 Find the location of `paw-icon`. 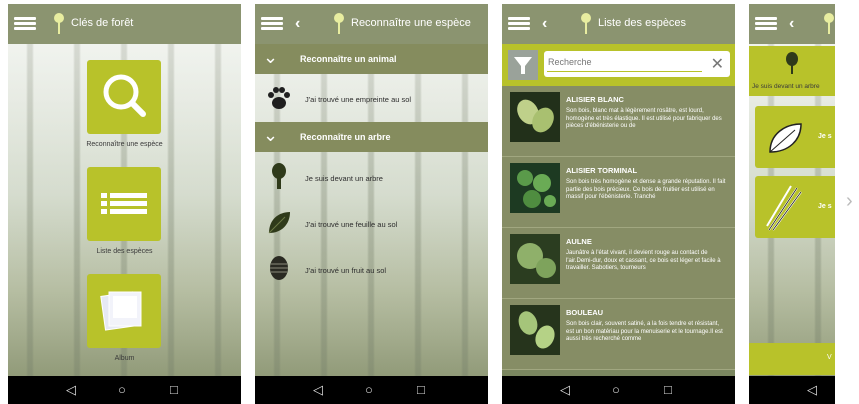

paw-icon is located at coordinates (279, 98).